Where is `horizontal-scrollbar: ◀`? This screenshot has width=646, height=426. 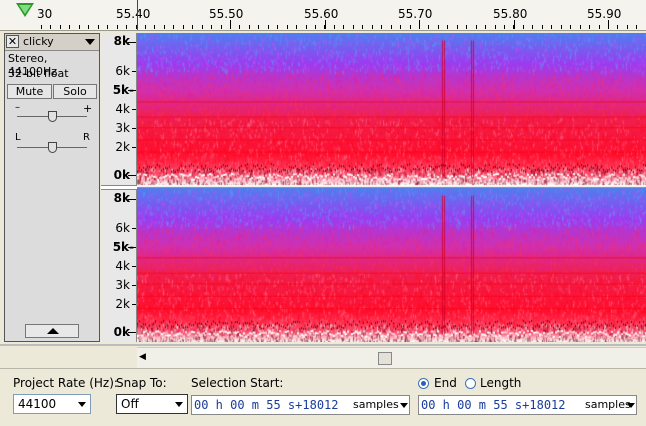 horizontal-scrollbar: ◀ is located at coordinates (391, 357).